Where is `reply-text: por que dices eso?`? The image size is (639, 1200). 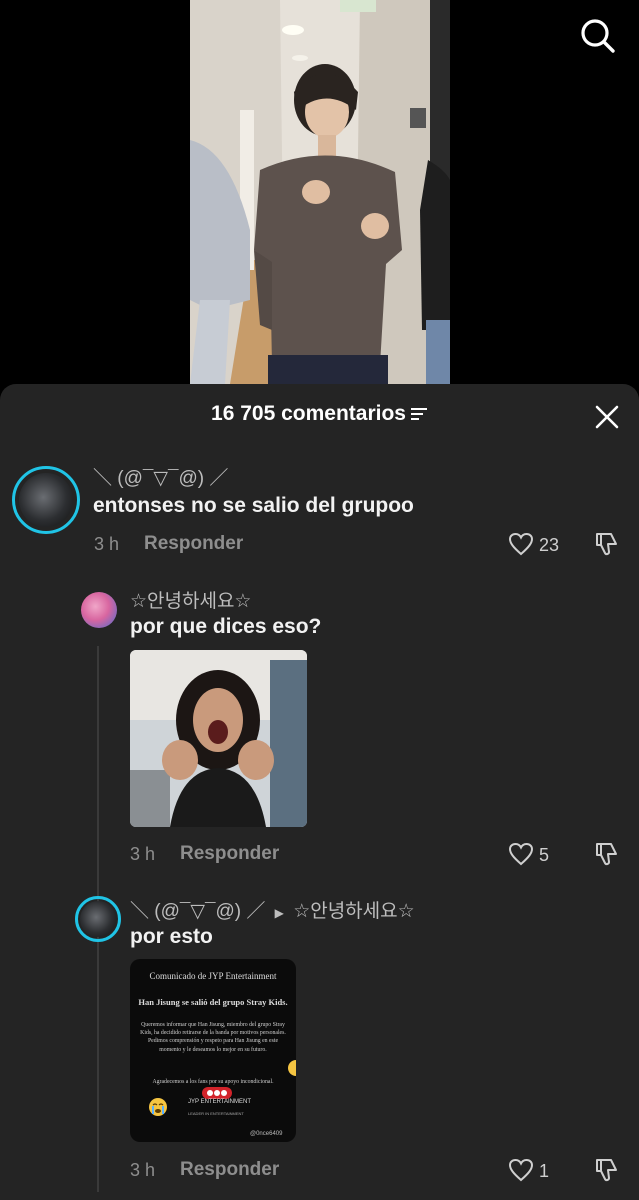
reply-text: por que dices eso? is located at coordinates (226, 626).